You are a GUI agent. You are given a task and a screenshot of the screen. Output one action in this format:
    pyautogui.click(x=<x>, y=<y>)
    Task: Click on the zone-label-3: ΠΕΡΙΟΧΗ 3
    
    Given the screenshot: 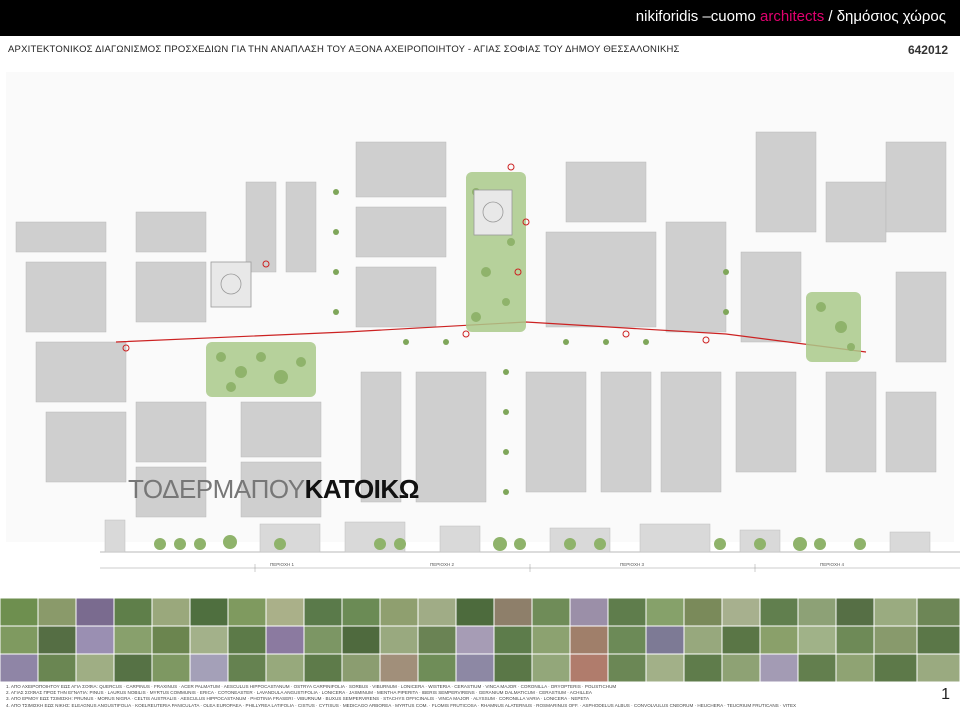 What is the action you would take?
    pyautogui.click(x=632, y=564)
    